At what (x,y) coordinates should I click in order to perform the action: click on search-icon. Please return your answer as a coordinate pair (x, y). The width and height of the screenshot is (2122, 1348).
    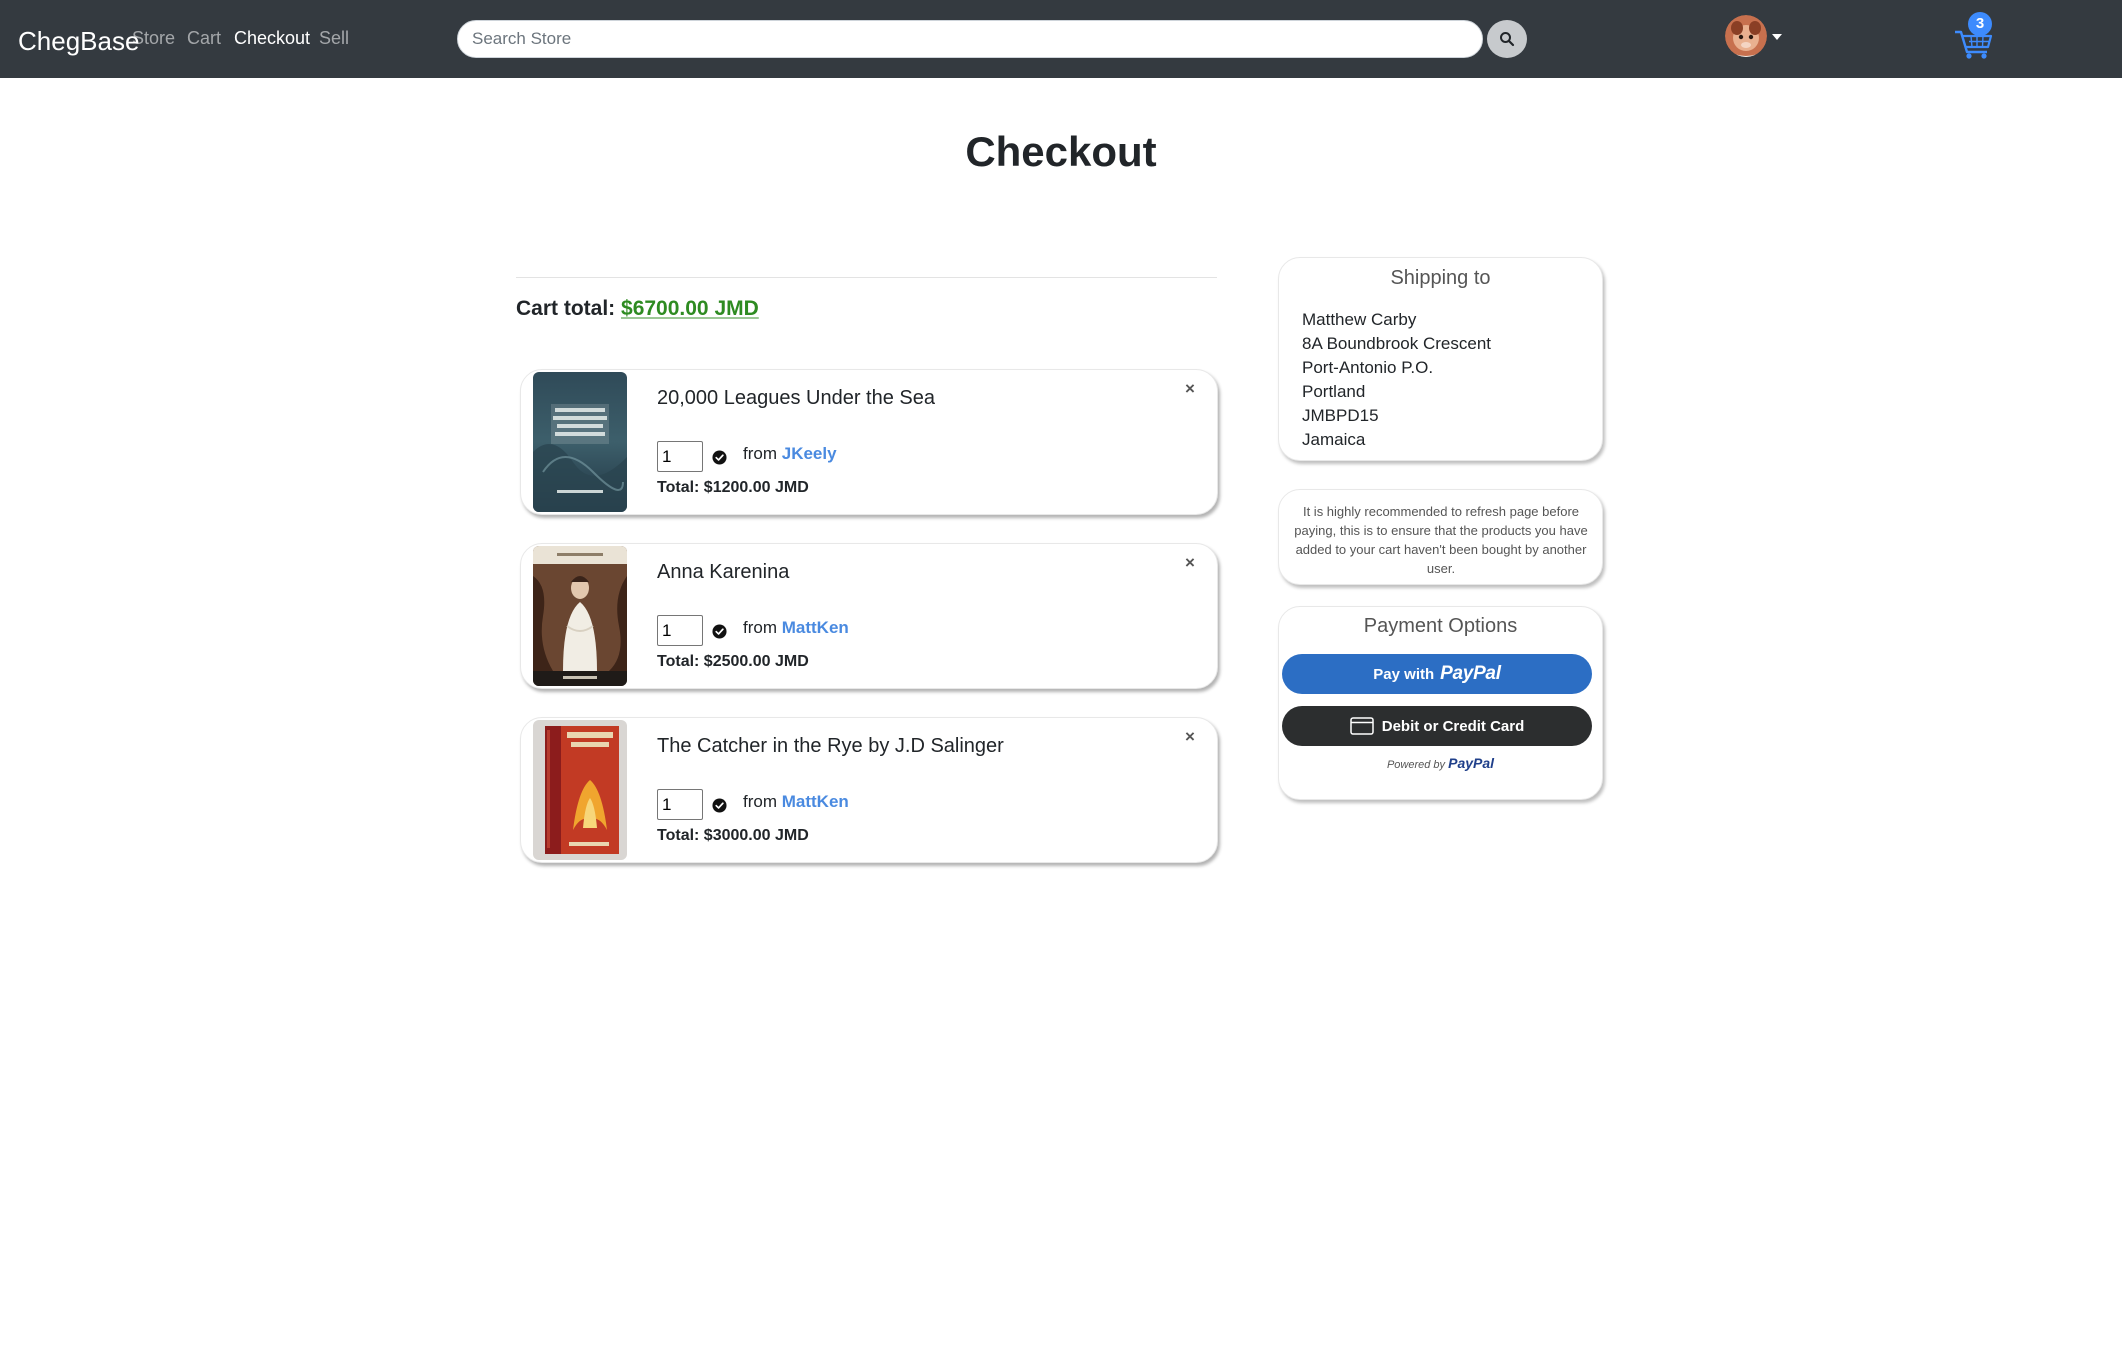
    Looking at the image, I should click on (1507, 39).